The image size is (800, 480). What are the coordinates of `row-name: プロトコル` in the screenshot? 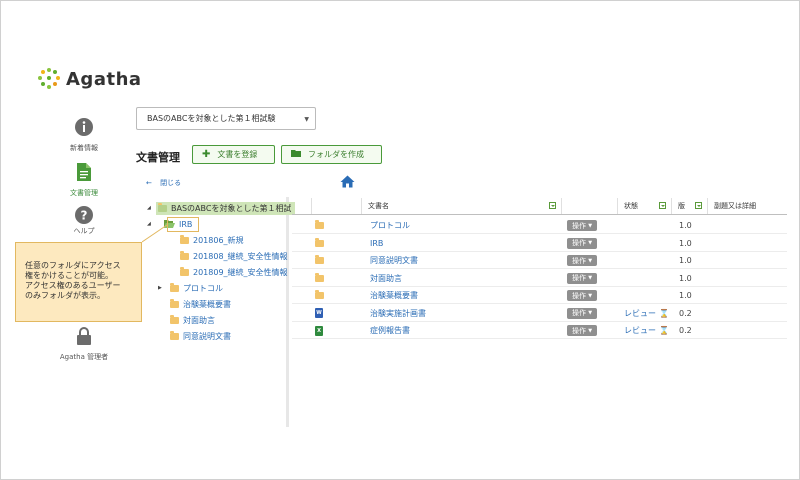 It's located at (390, 225).